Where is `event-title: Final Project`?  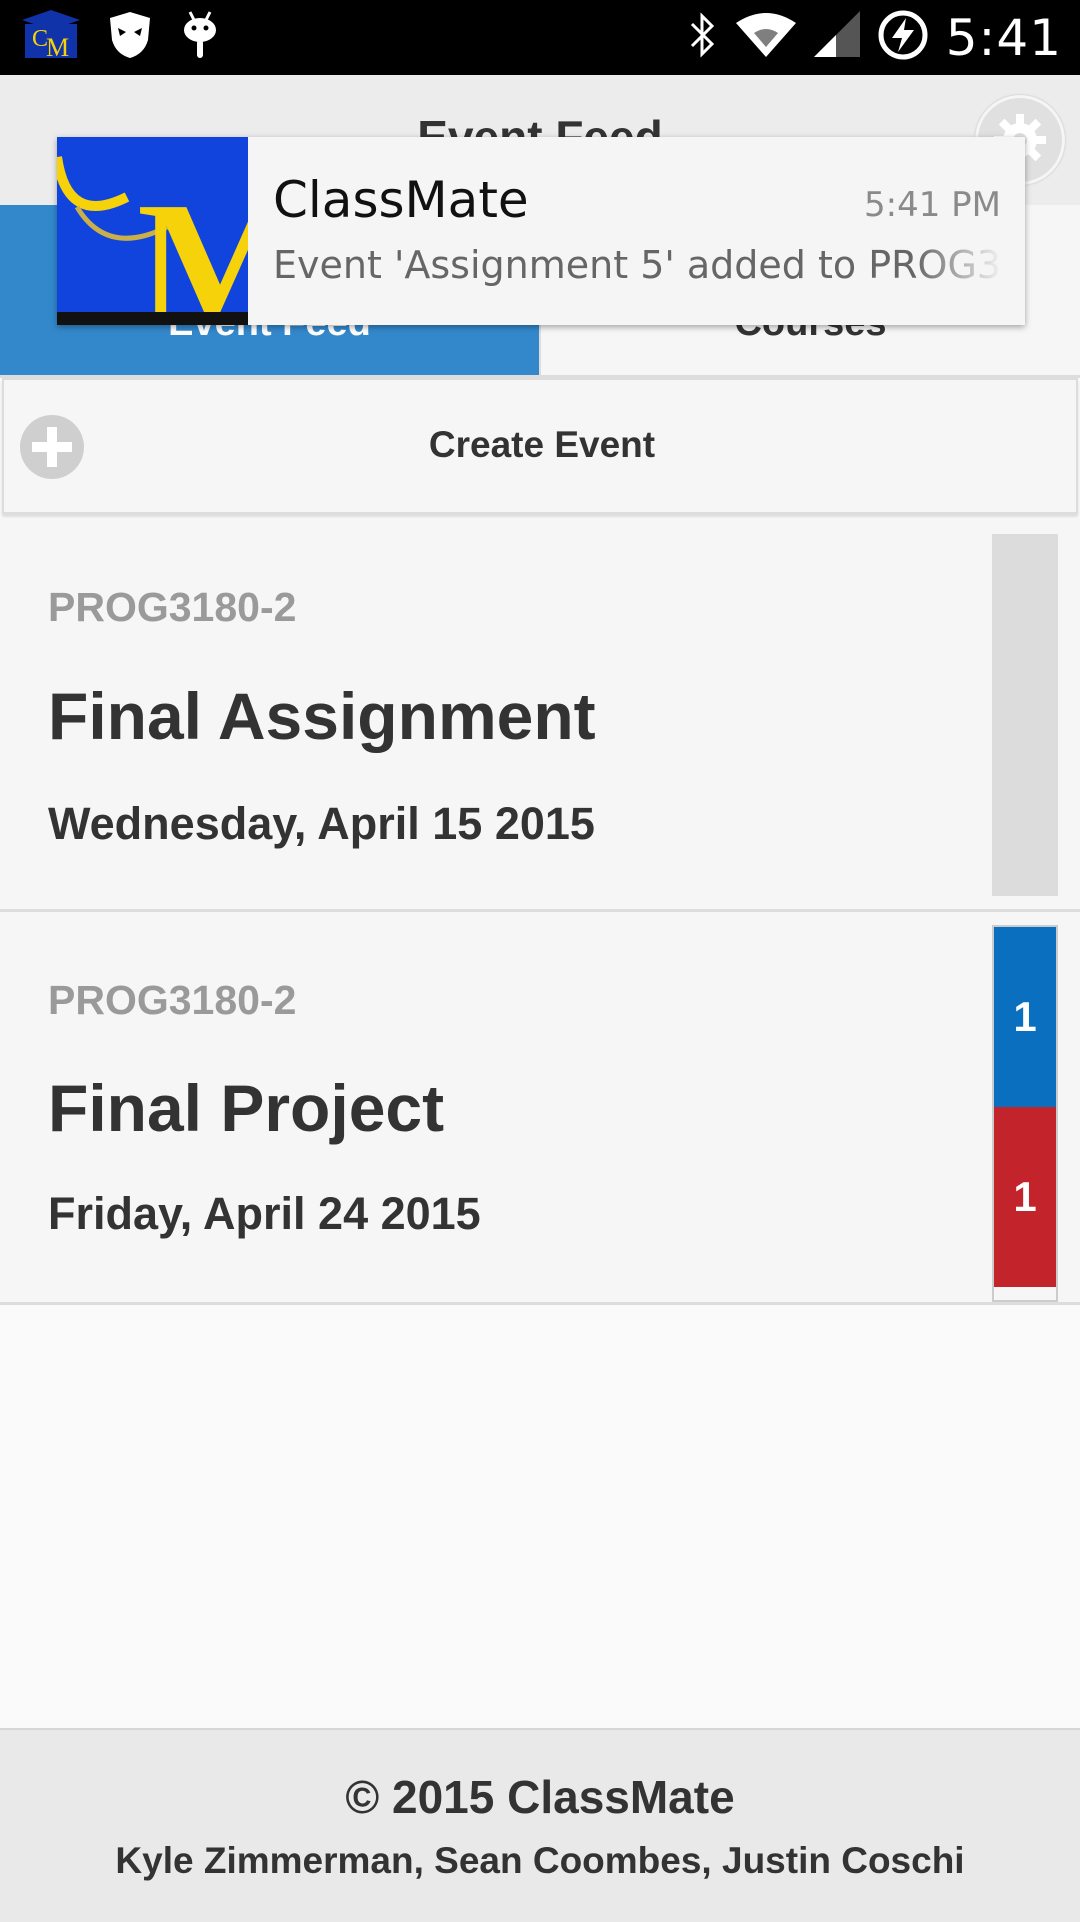
event-title: Final Project is located at coordinates (246, 1108).